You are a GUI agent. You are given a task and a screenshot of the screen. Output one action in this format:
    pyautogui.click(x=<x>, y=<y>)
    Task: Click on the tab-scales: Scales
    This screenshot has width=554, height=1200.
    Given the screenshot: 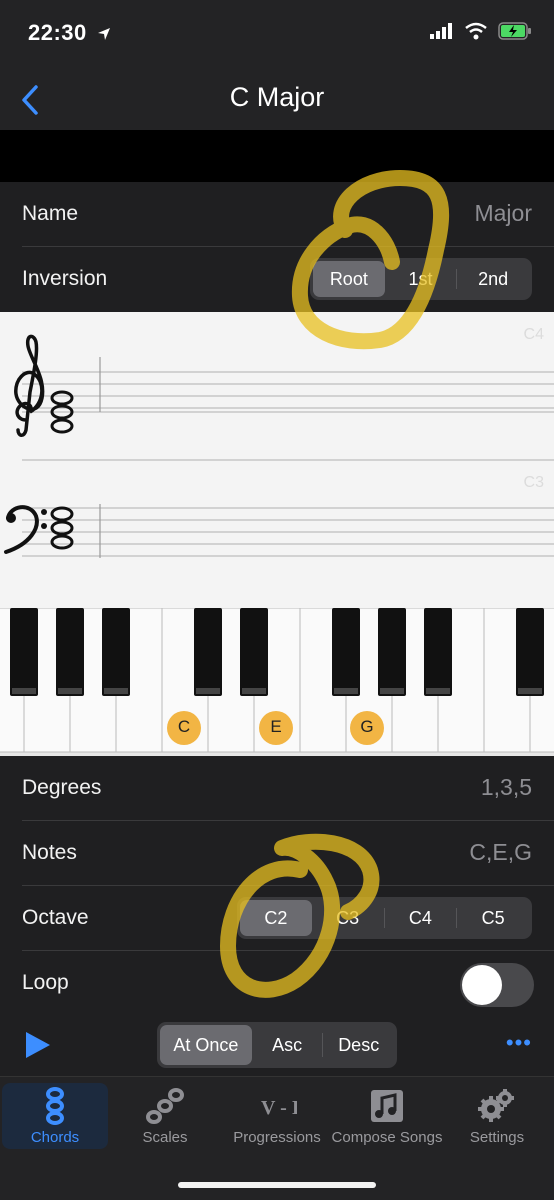 What is the action you would take?
    pyautogui.click(x=165, y=1116)
    